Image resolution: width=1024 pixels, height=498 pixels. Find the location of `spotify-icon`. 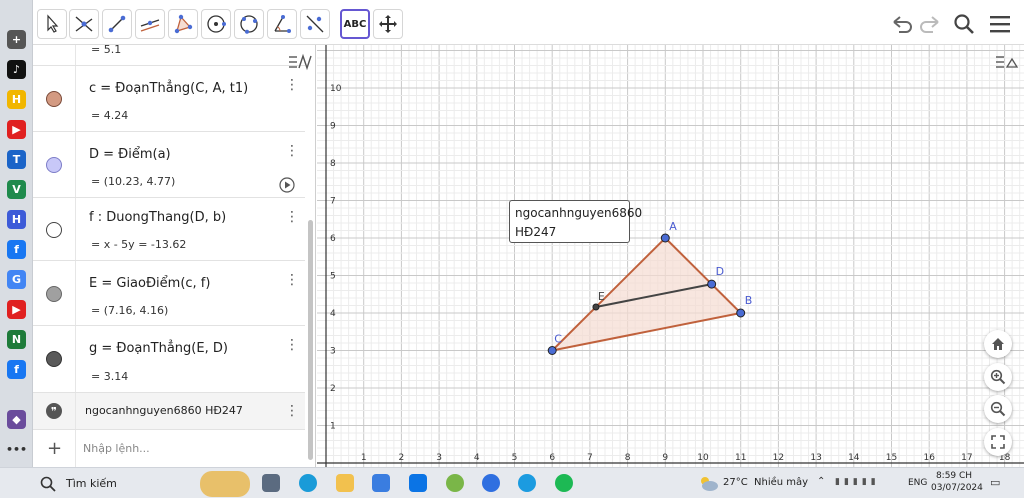

spotify-icon is located at coordinates (564, 483).